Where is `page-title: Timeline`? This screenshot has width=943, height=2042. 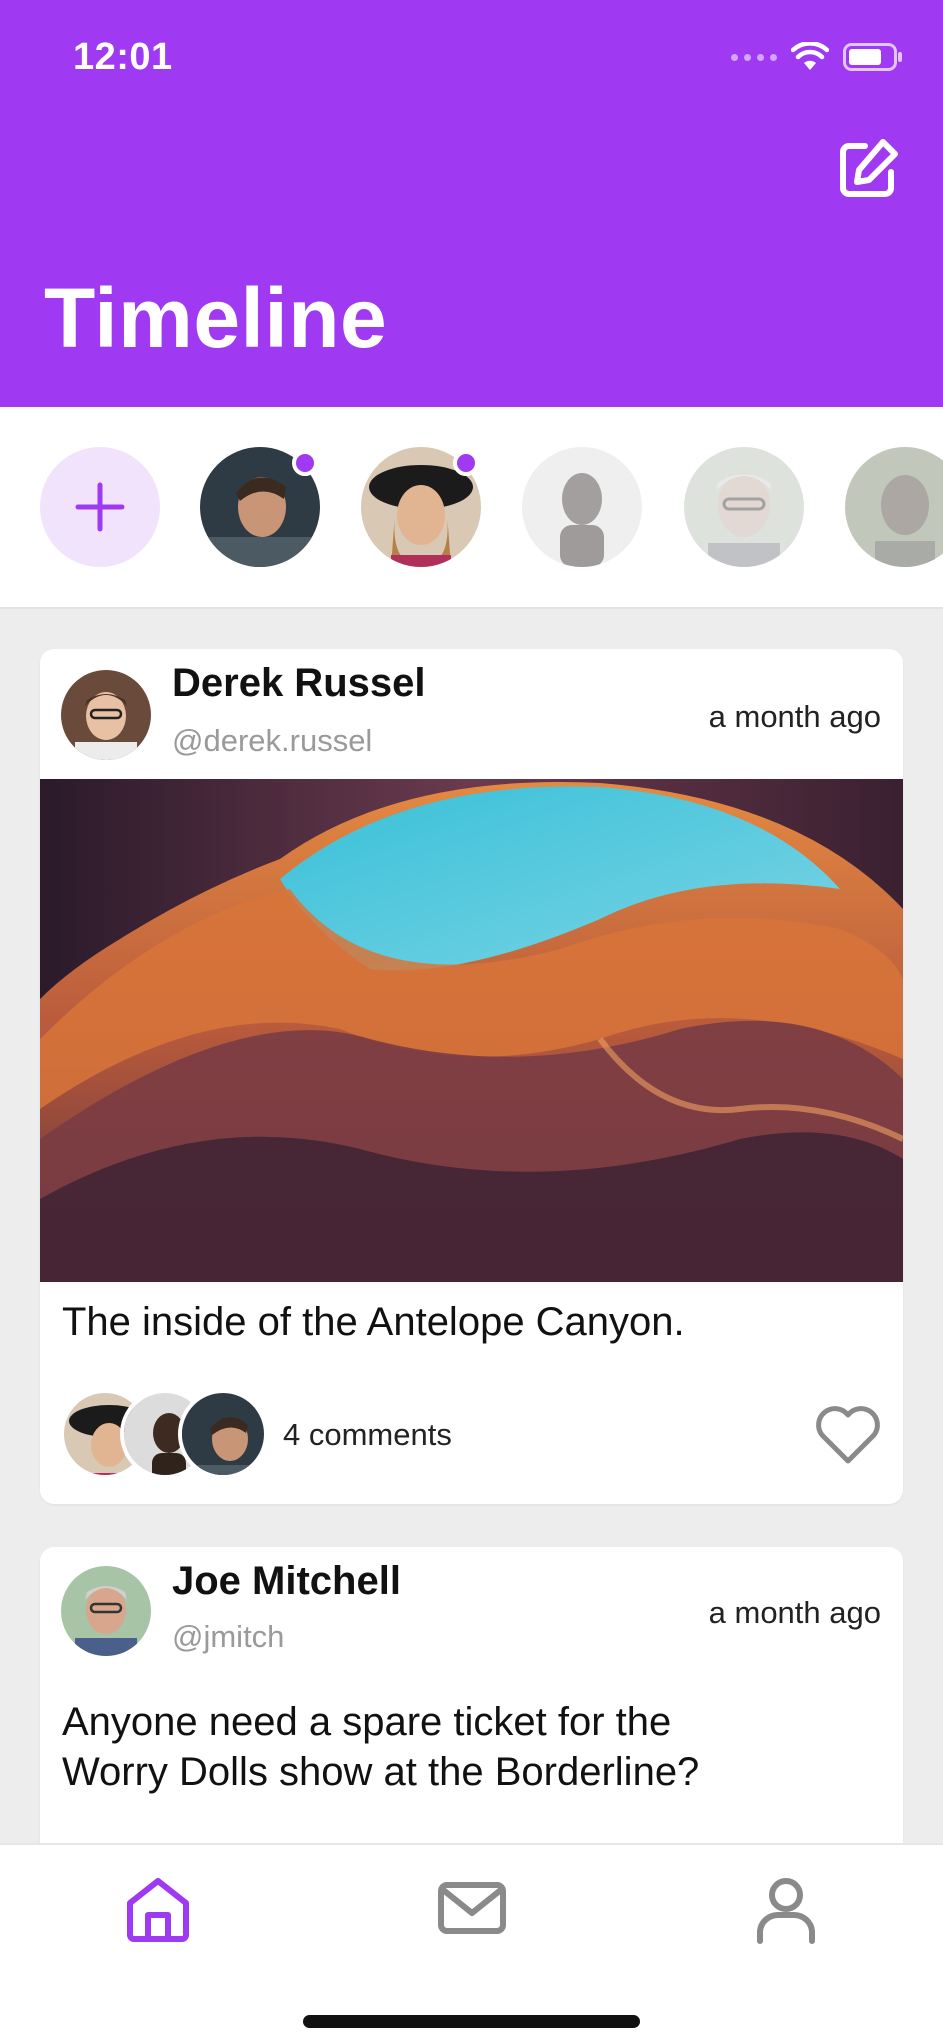
page-title: Timeline is located at coordinates (216, 318).